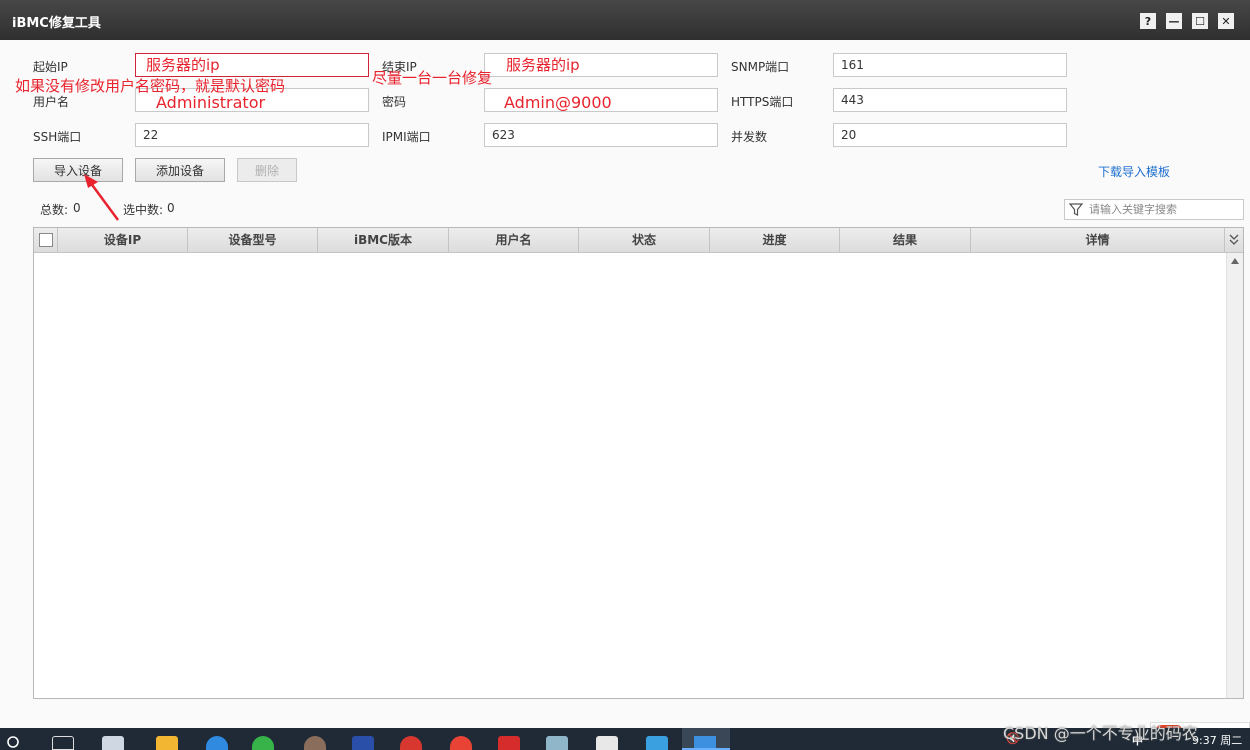 The height and width of the screenshot is (750, 1250). What do you see at coordinates (50, 67) in the screenshot?
I see `start-ip-label: 起始IP` at bounding box center [50, 67].